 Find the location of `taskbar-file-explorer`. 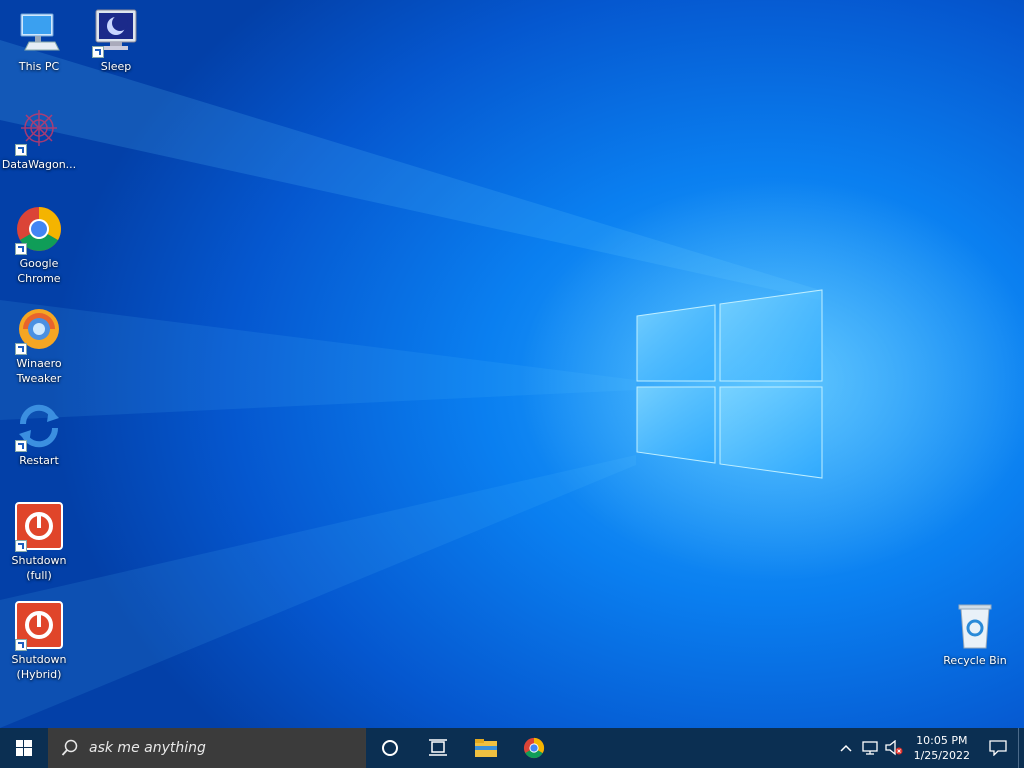

taskbar-file-explorer is located at coordinates (486, 748).